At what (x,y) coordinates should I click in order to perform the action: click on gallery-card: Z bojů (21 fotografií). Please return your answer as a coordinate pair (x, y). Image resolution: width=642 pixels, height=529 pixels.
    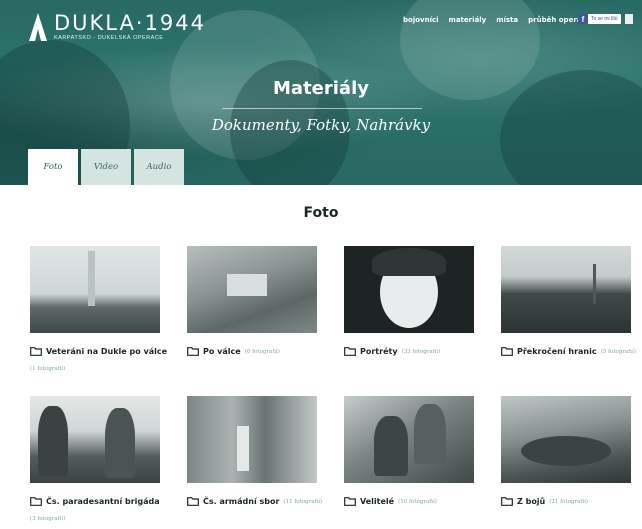
    Looking at the image, I should click on (566, 451).